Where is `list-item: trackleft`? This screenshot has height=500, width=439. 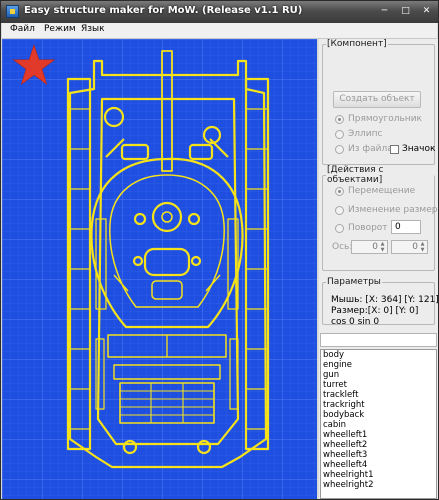
list-item: trackleft is located at coordinates (378, 395).